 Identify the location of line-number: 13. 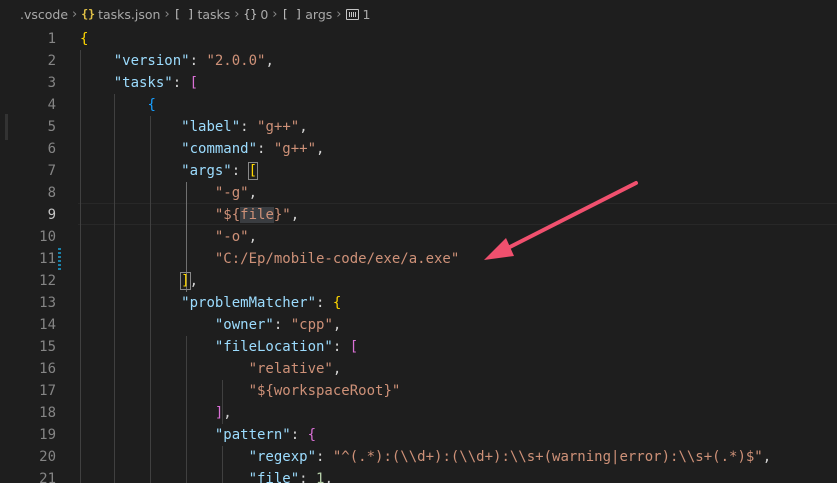
(47, 303).